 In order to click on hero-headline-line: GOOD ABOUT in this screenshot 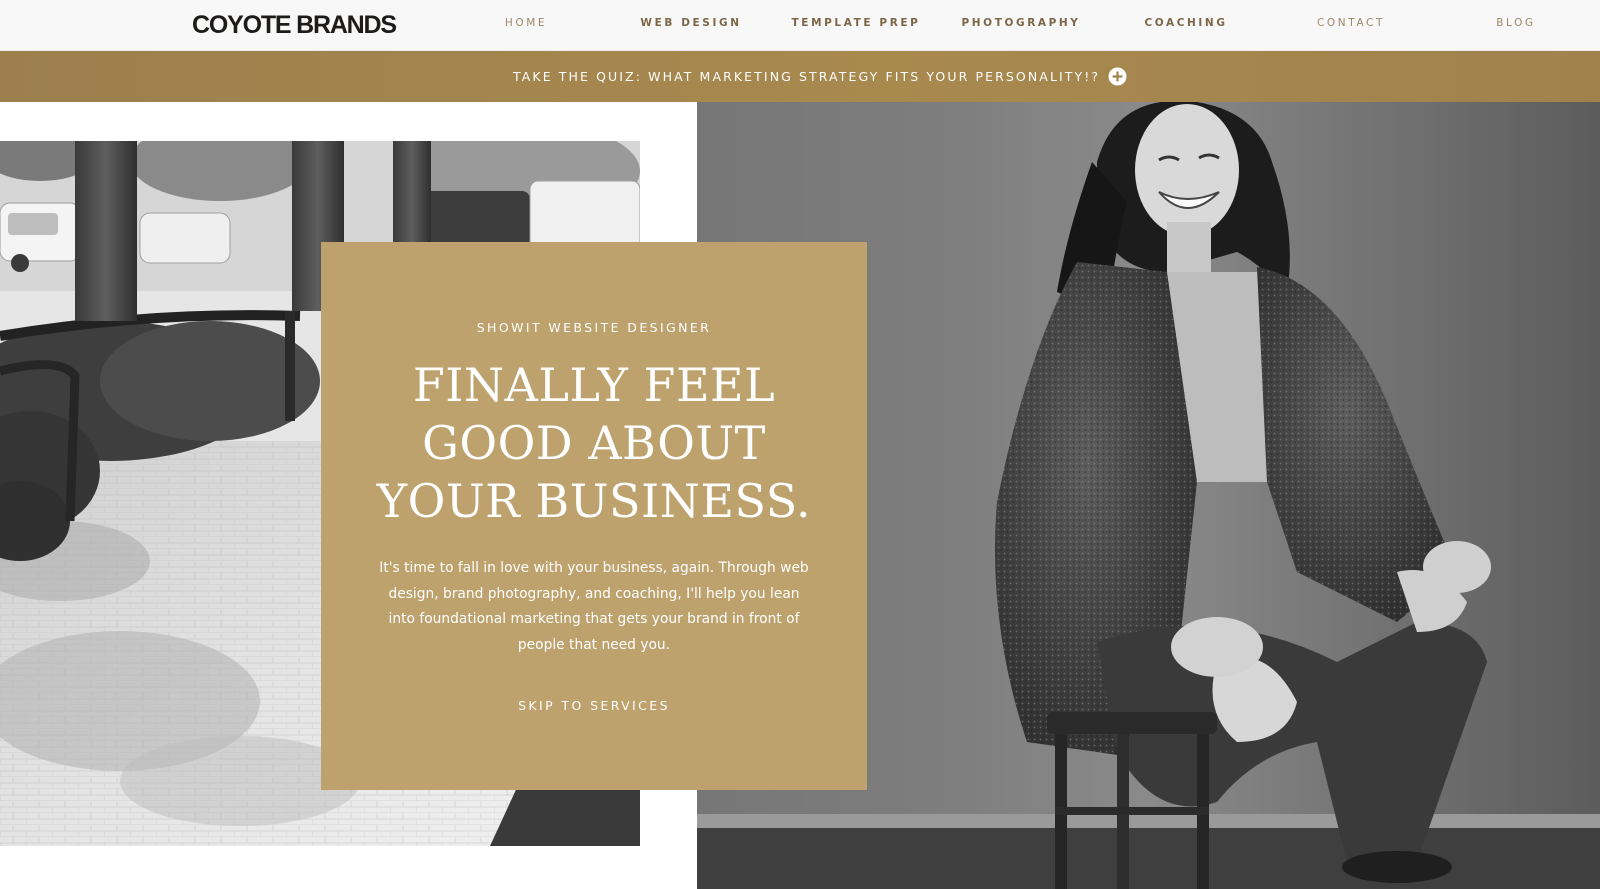, I will do `click(594, 443)`.